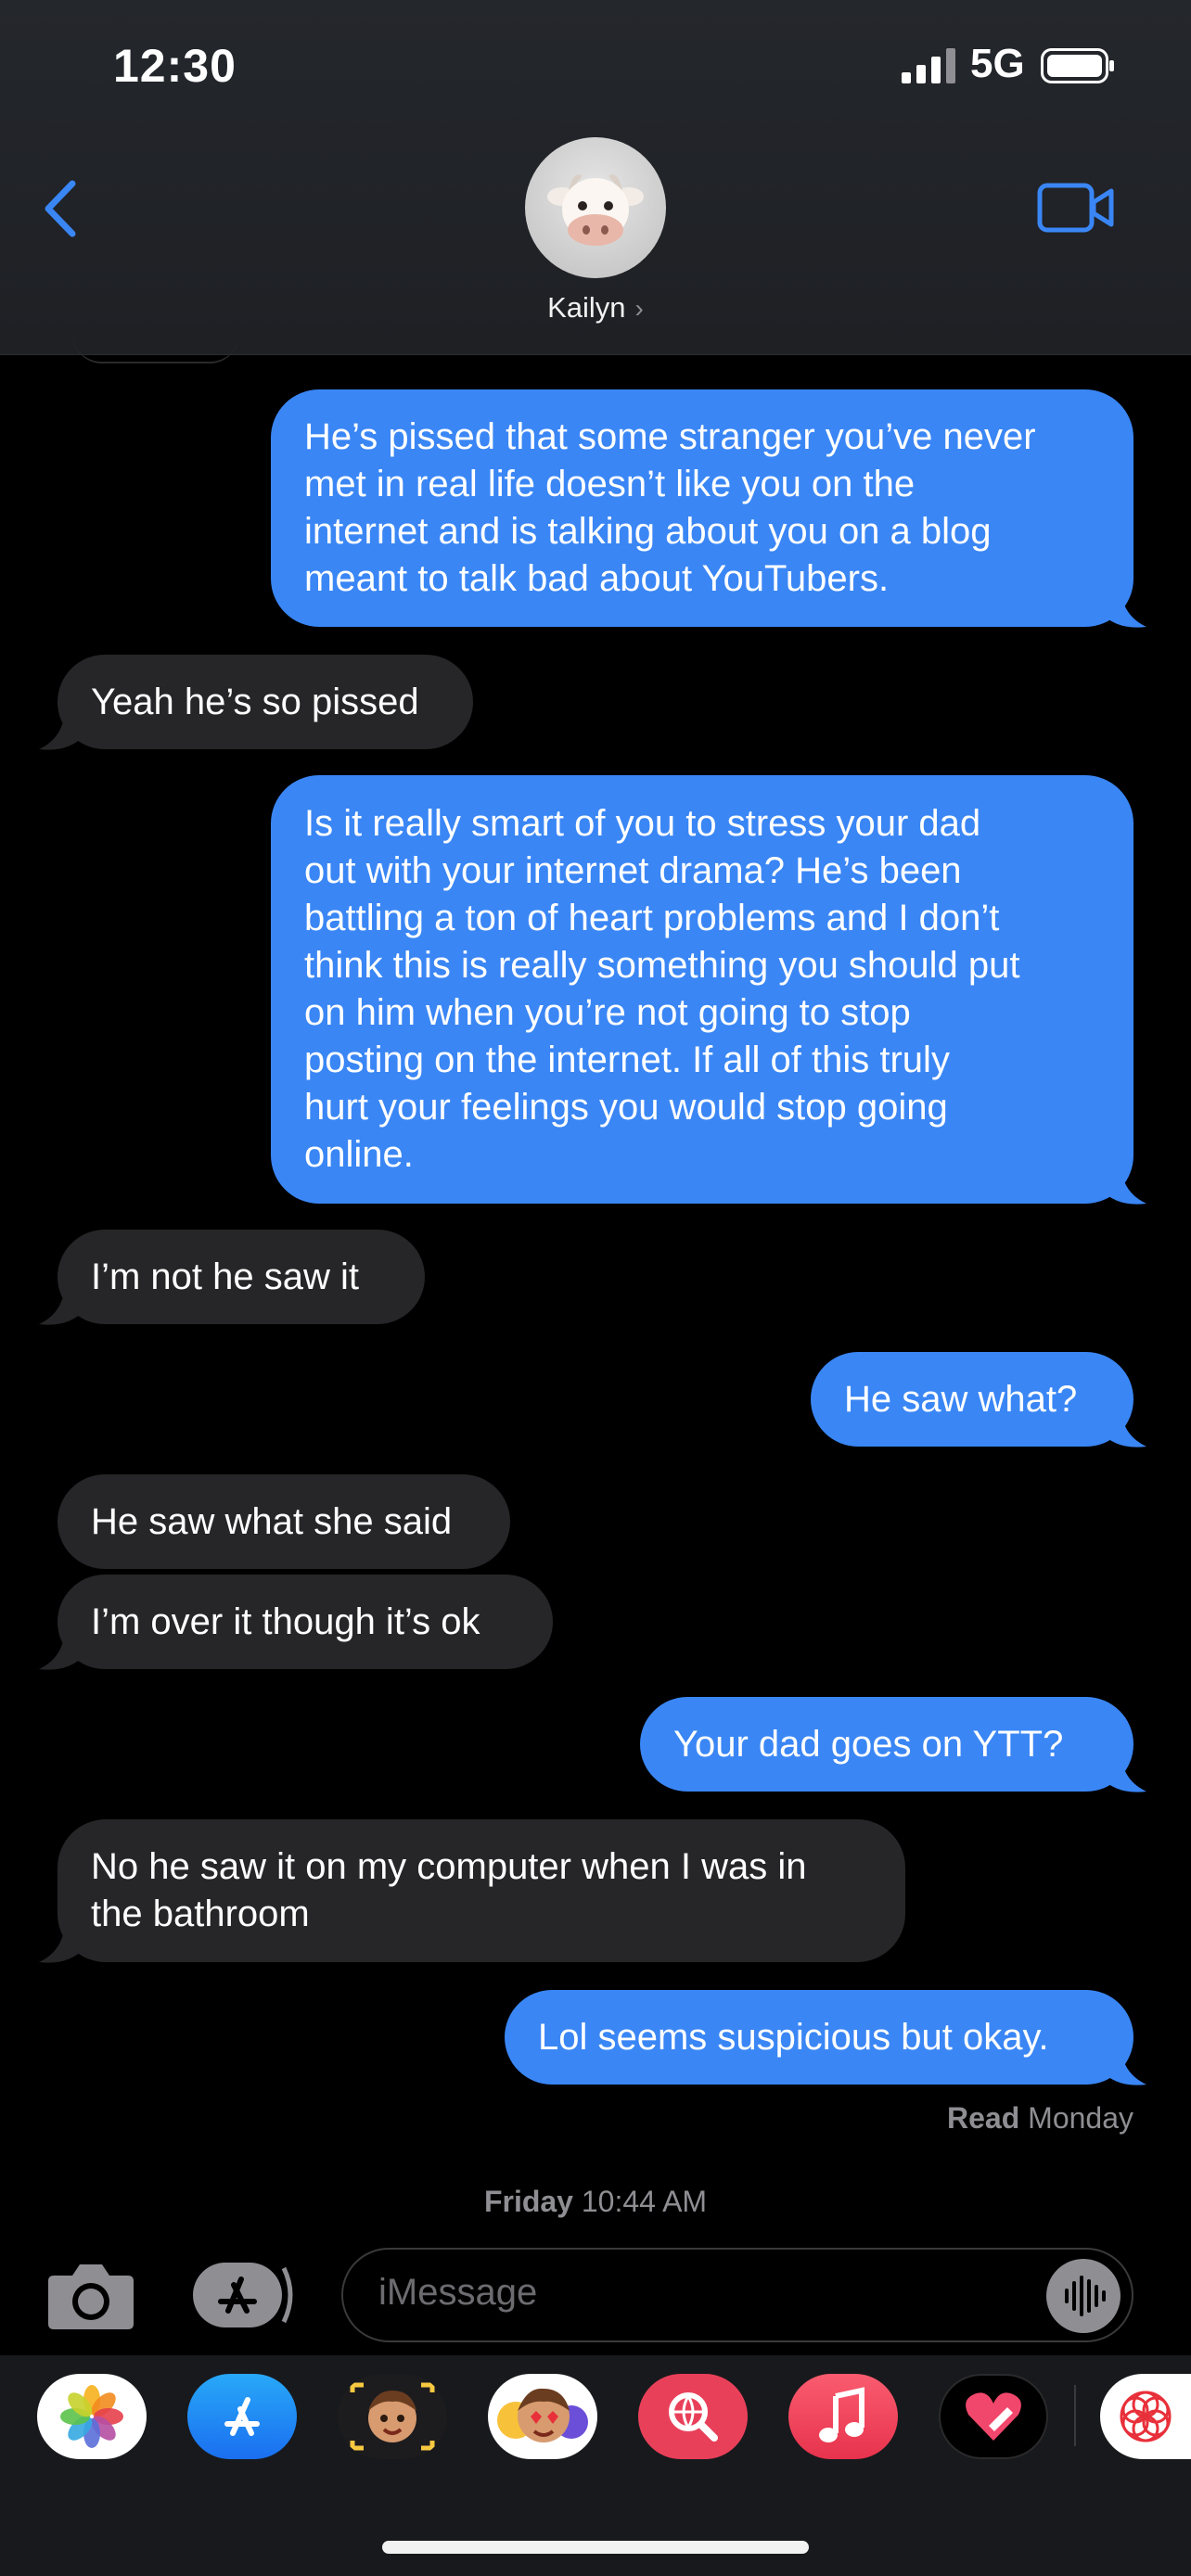 This screenshot has height=2576, width=1191. I want to click on camera-icon, so click(90, 2295).